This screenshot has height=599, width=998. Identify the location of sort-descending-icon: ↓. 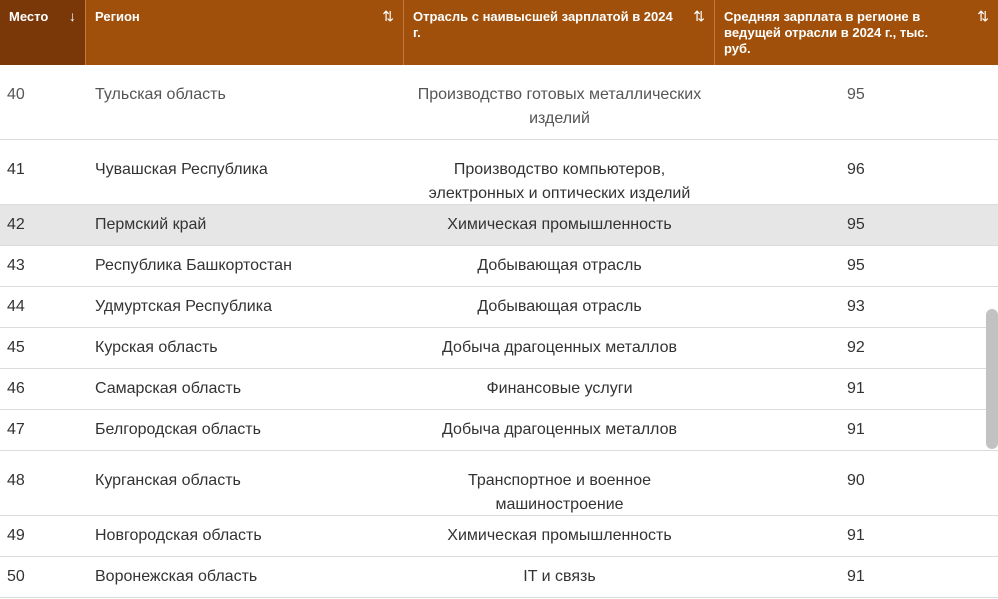
(72, 16).